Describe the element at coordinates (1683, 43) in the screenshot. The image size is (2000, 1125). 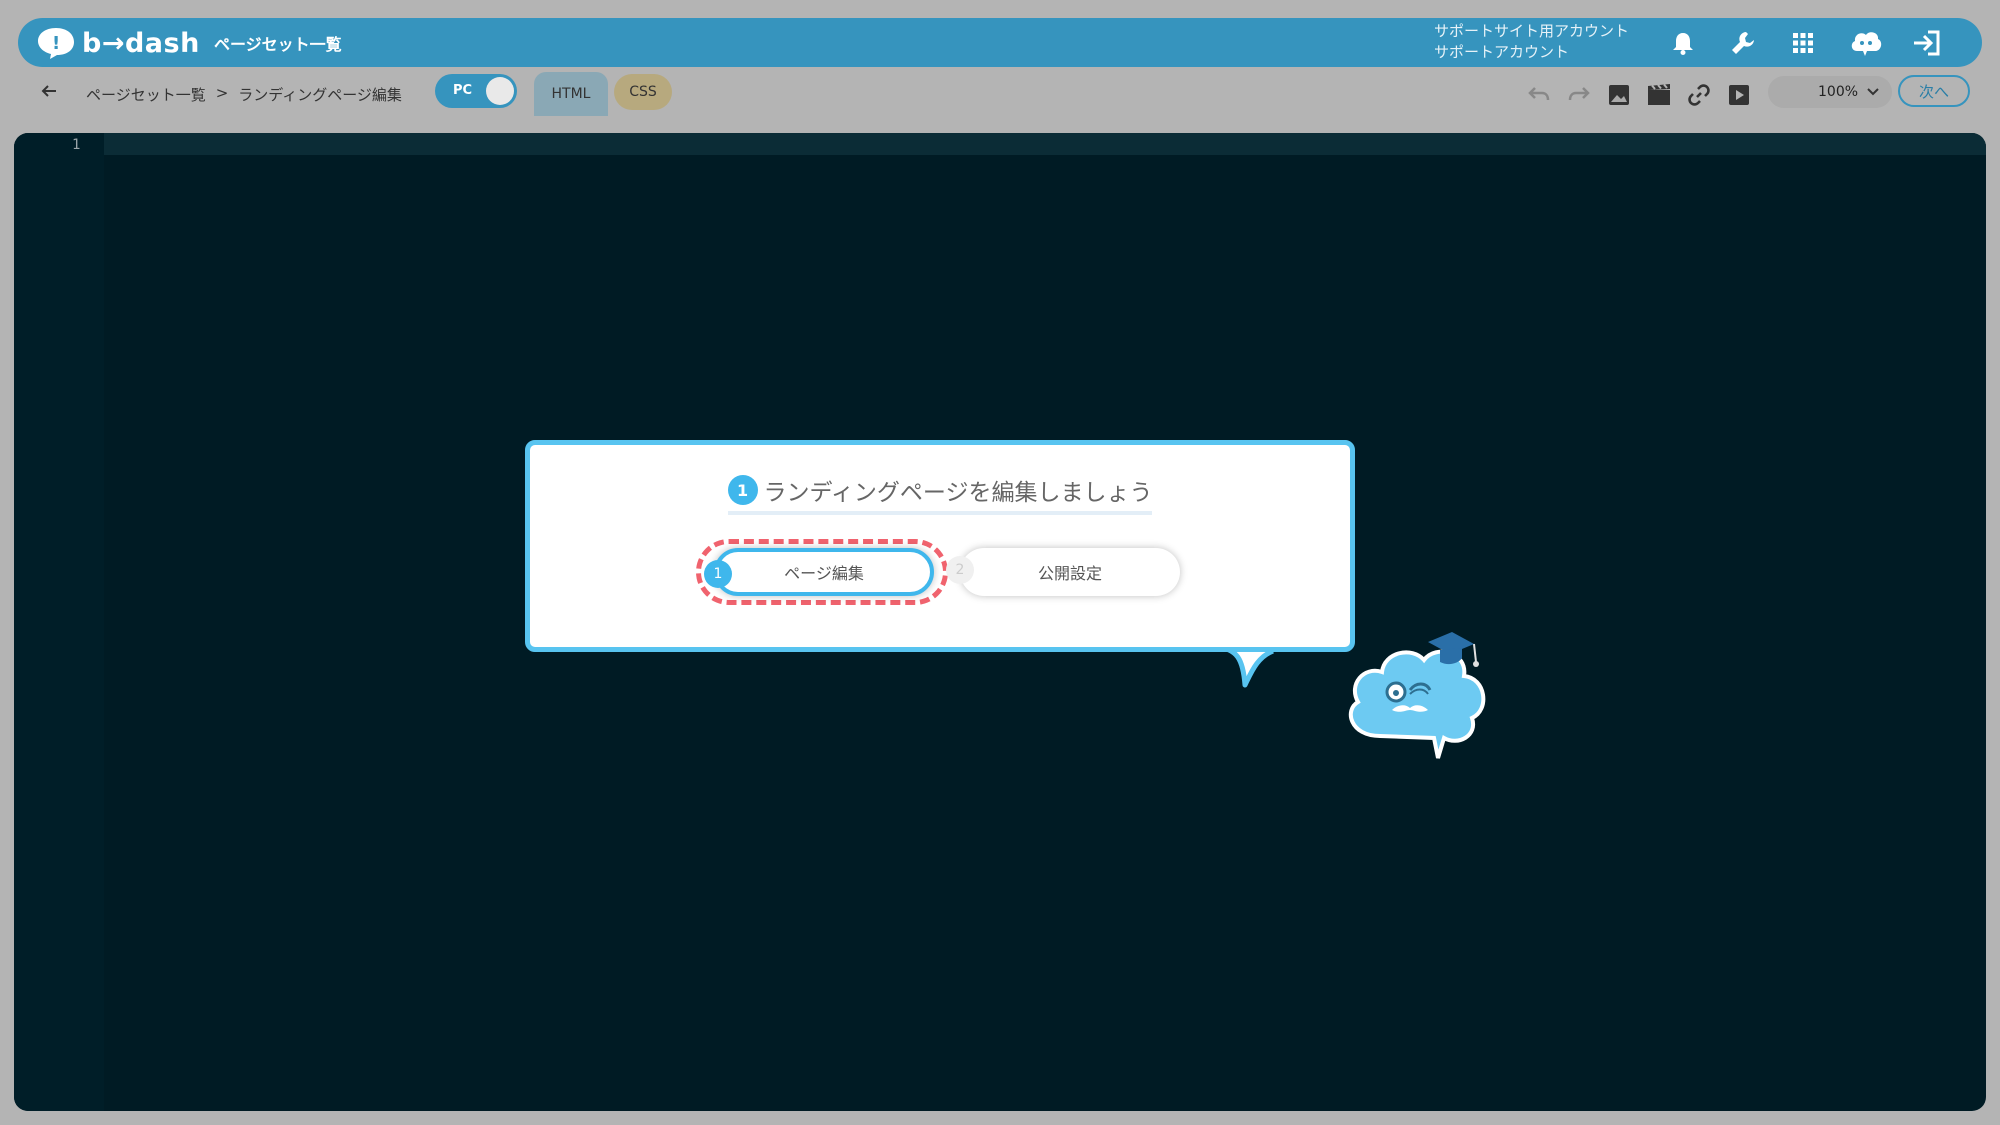
I see `bell-icon` at that location.